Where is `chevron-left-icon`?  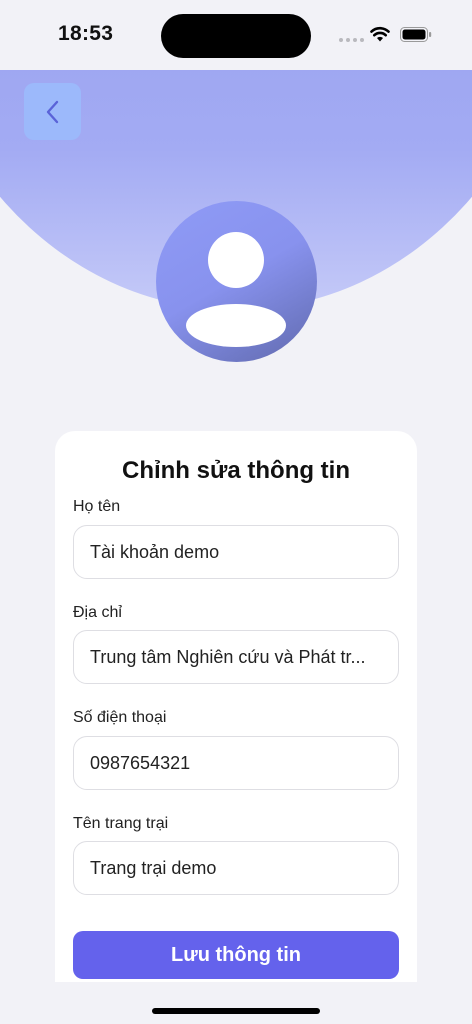 chevron-left-icon is located at coordinates (52, 111).